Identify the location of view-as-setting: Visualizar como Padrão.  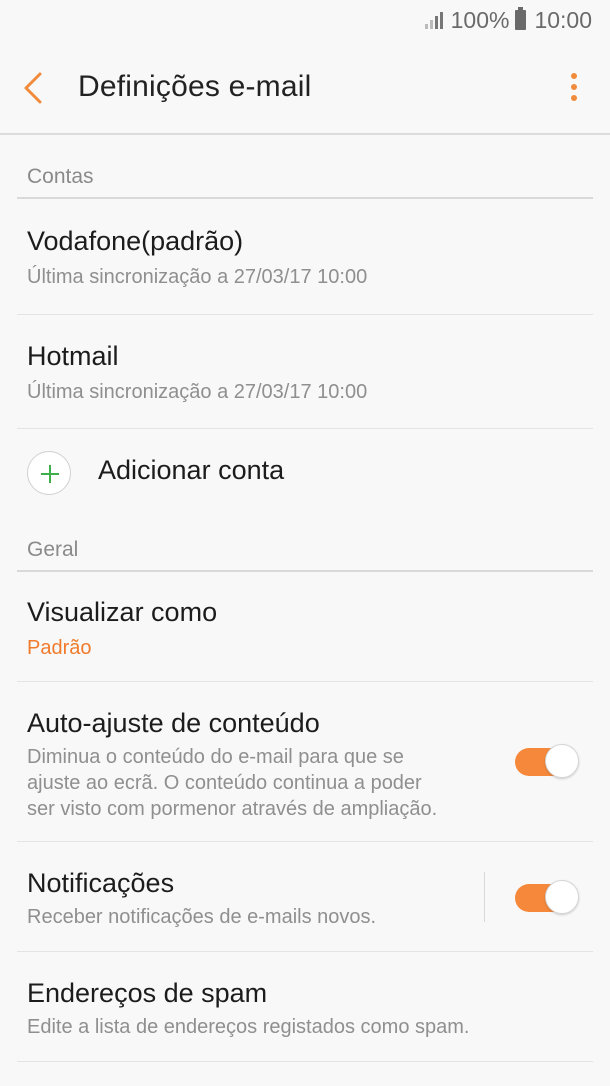
(305, 627).